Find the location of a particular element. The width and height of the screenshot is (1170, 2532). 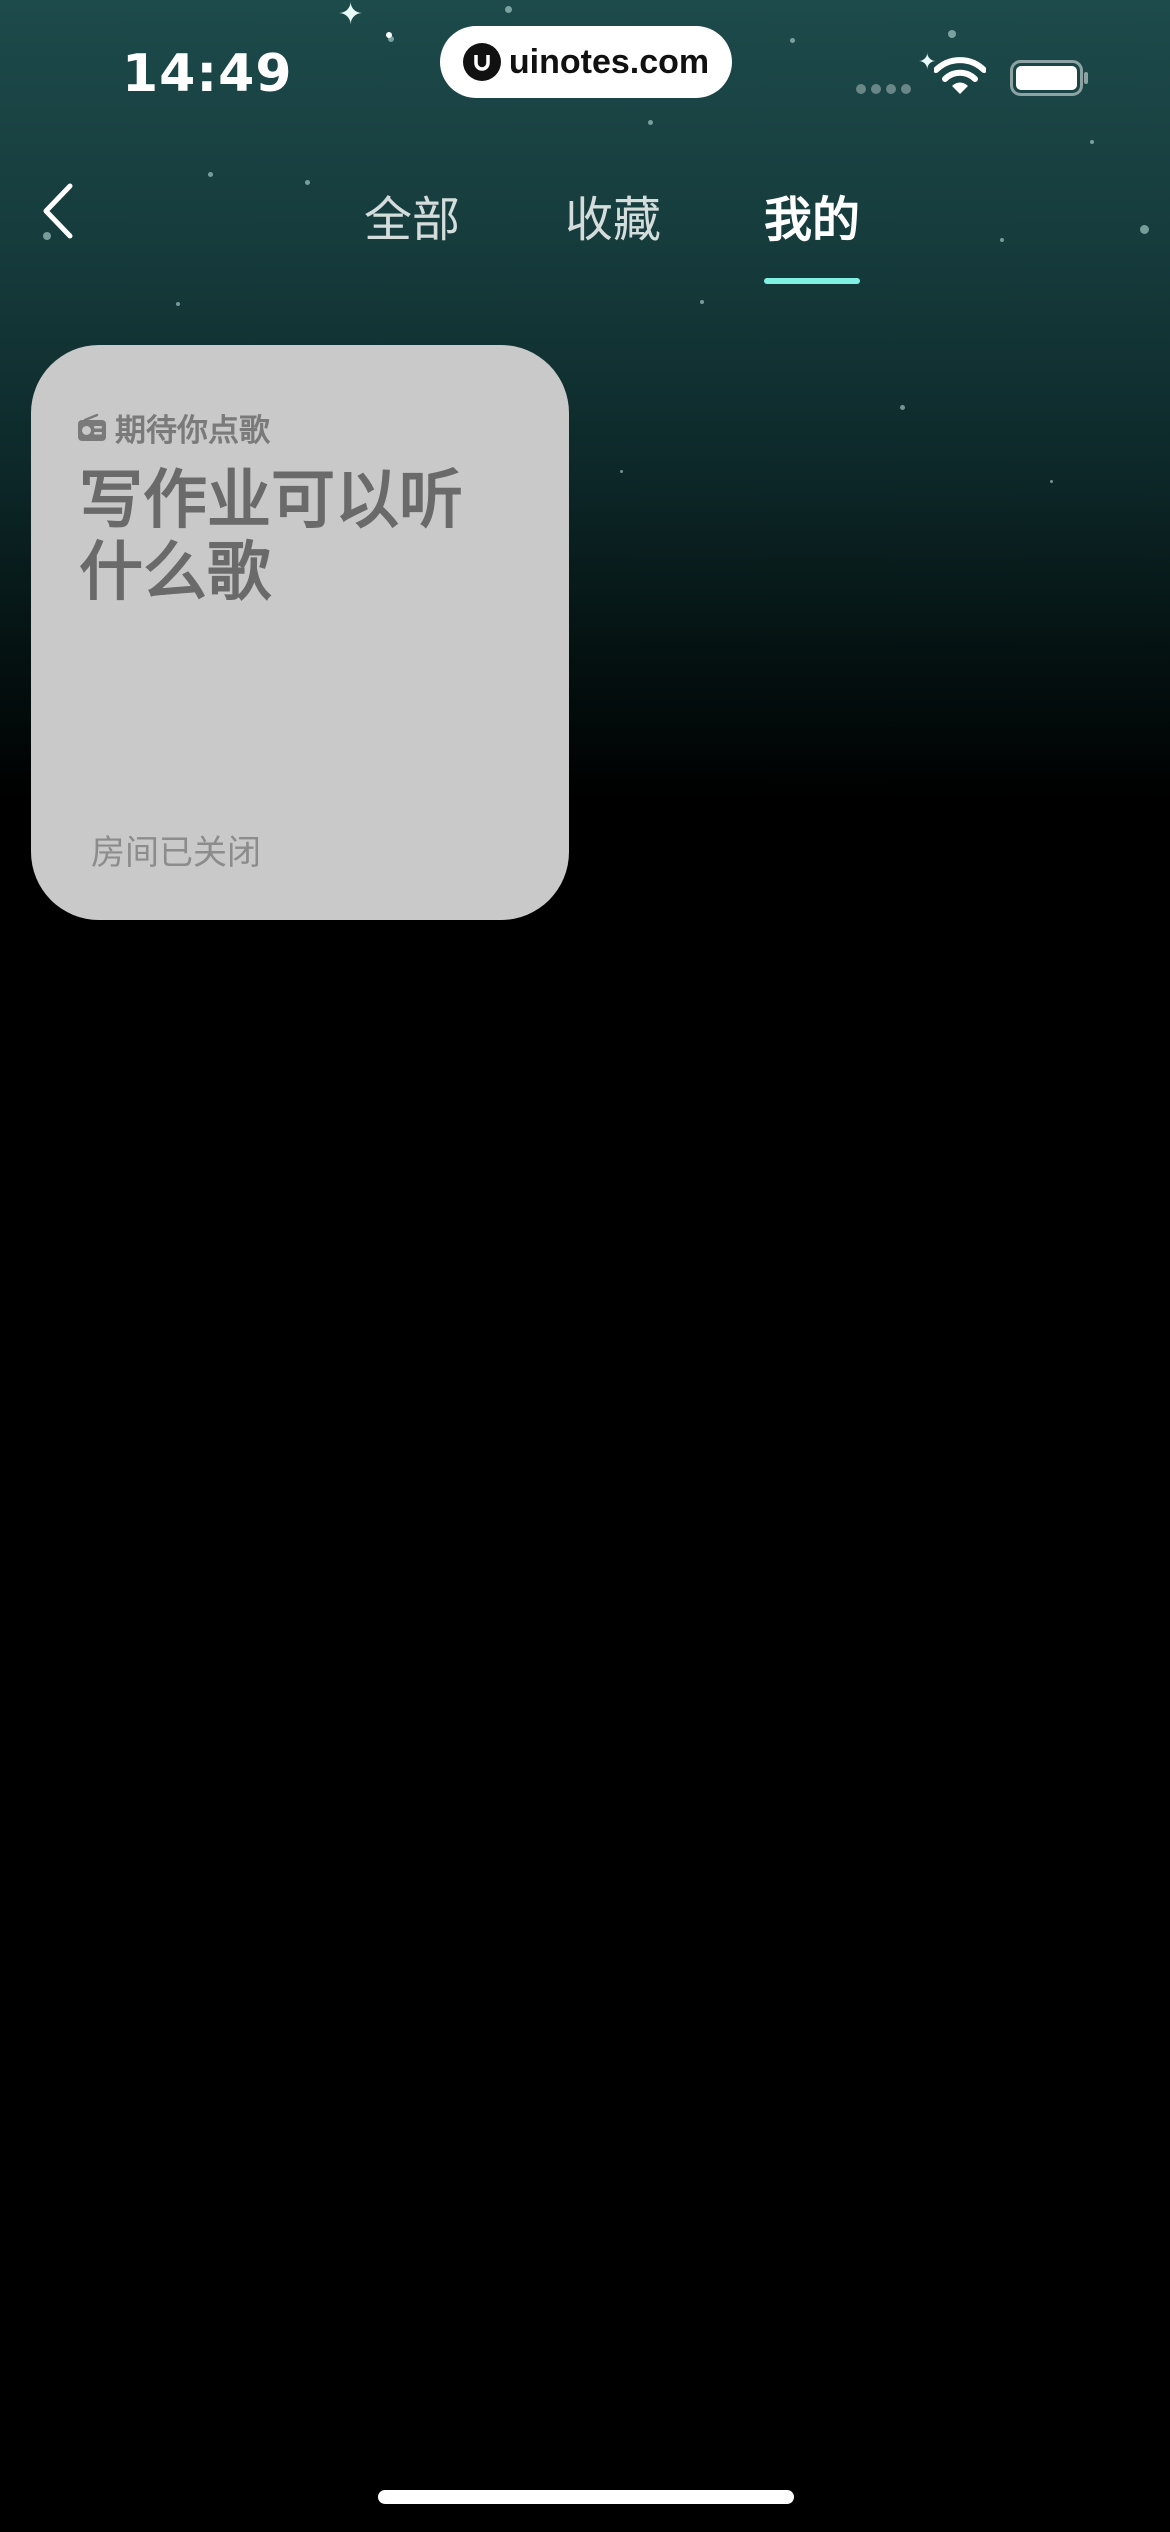

battery-icon is located at coordinates (1049, 78).